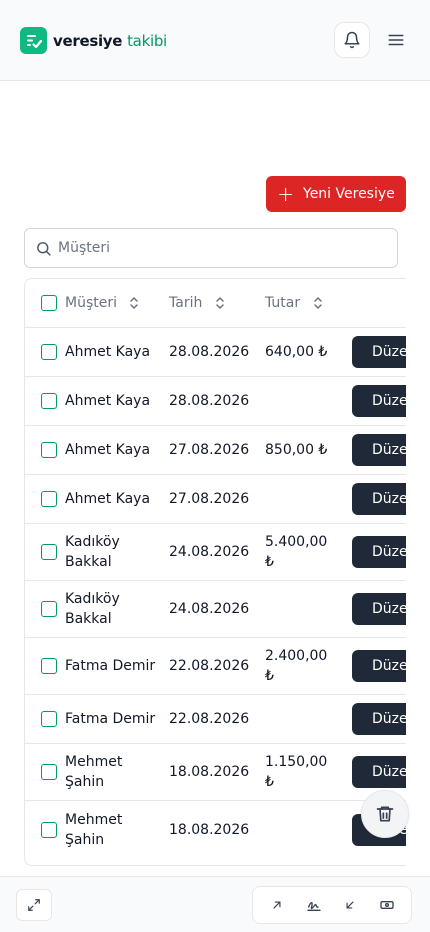 This screenshot has height=932, width=430. What do you see at coordinates (215, 40) in the screenshot?
I see `app-header: veresiye takibi` at bounding box center [215, 40].